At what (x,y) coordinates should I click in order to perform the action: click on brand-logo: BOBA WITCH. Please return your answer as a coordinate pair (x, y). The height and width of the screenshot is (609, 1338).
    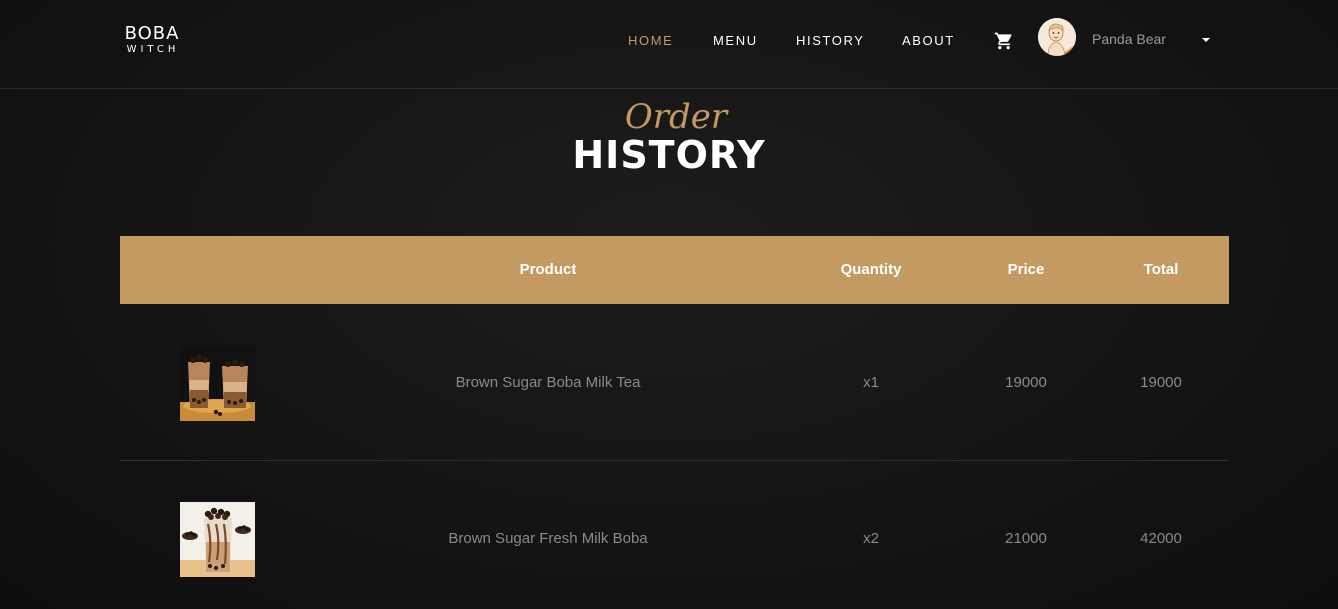
    Looking at the image, I should click on (152, 40).